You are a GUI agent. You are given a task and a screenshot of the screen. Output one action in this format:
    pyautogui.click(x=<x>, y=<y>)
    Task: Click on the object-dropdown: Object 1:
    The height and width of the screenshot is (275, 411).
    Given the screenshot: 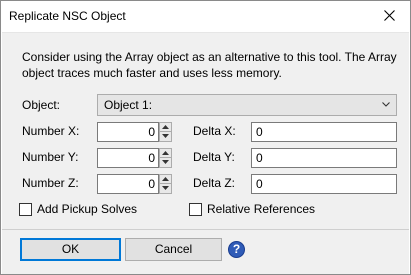 What is the action you would take?
    pyautogui.click(x=247, y=105)
    